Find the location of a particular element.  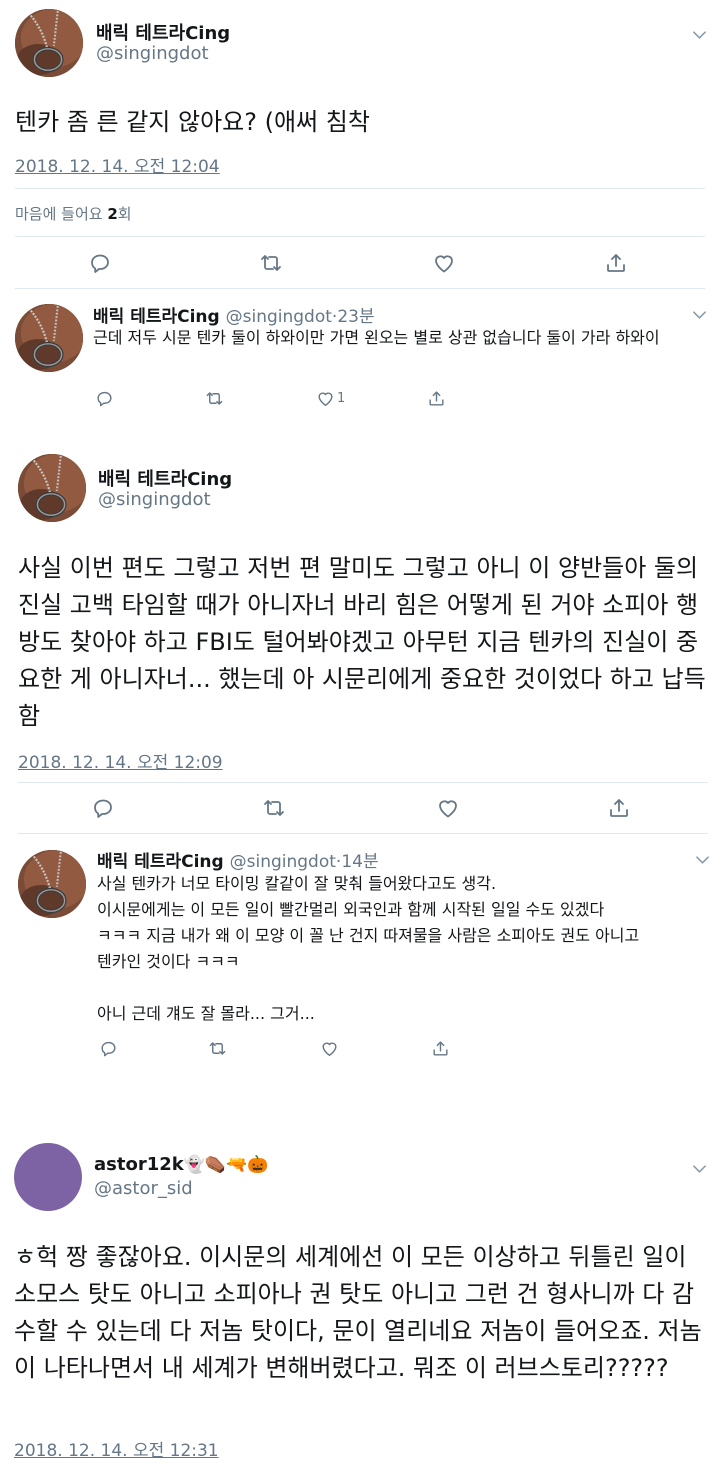

reply-header: 배릭 테트라Cing @singingdot·23분 is located at coordinates (234, 314).